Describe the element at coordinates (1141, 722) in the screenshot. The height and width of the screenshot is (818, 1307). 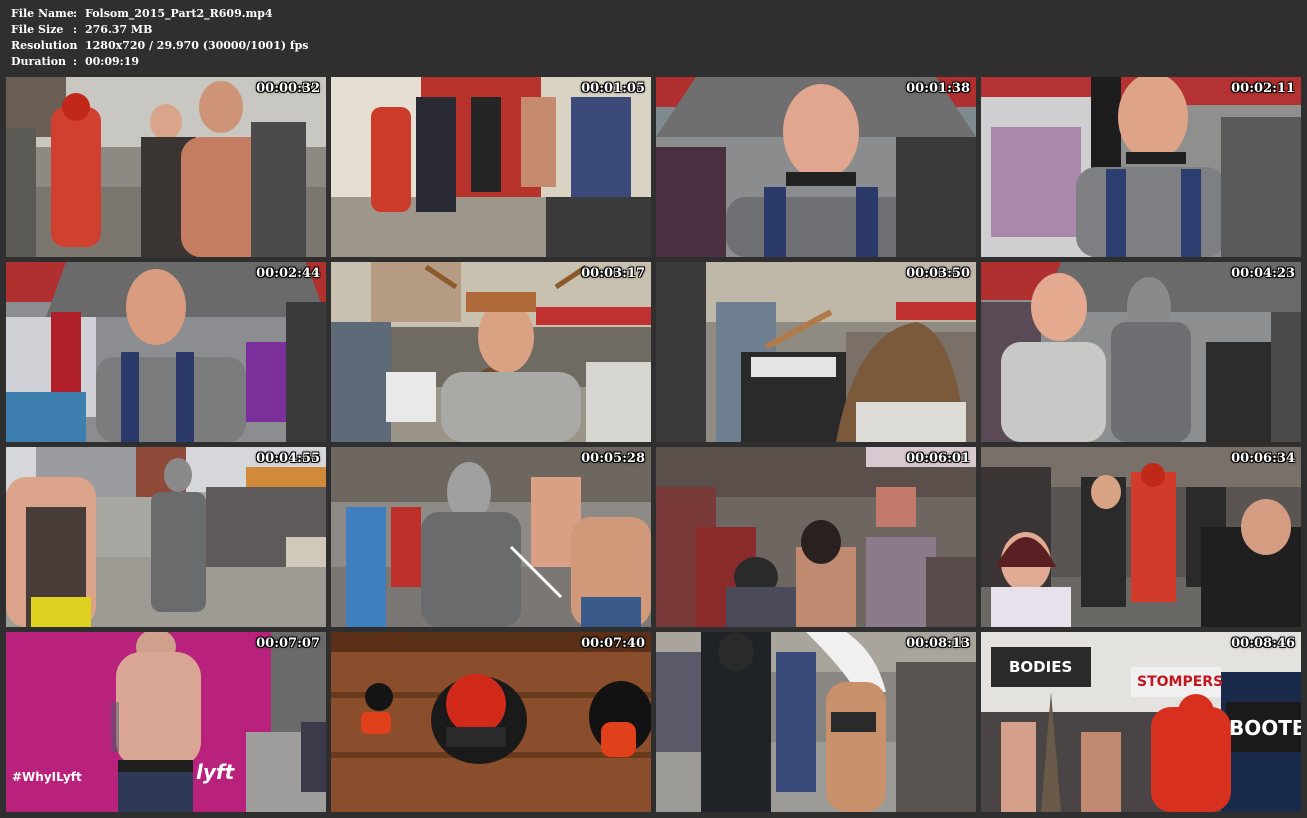
I see `thumbnail-frame: BODIES STOMPERS BOOTB 00:08:46` at that location.